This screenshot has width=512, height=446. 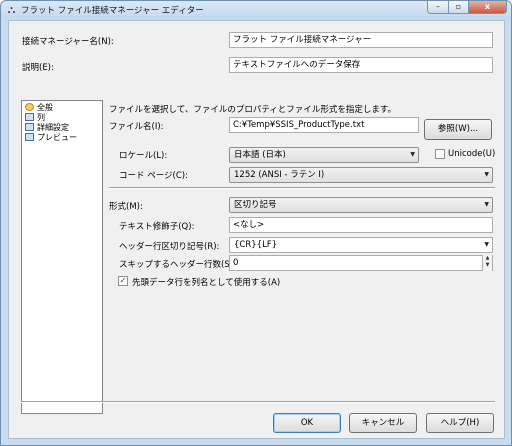 I want to click on spin-buttons: ▲ ▼, so click(x=487, y=263).